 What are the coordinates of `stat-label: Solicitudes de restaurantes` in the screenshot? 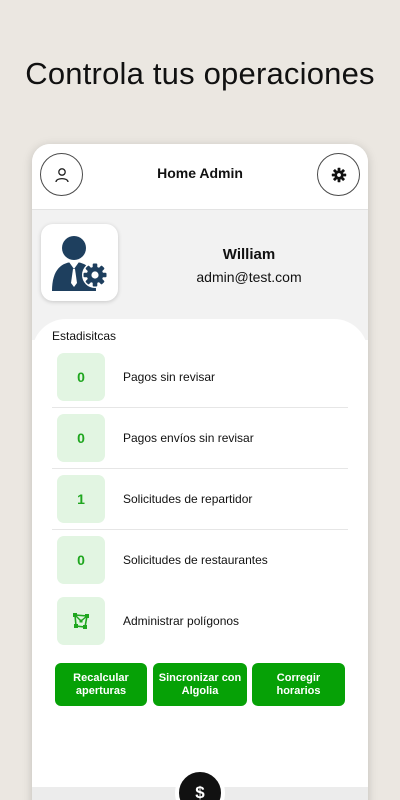 It's located at (195, 560).